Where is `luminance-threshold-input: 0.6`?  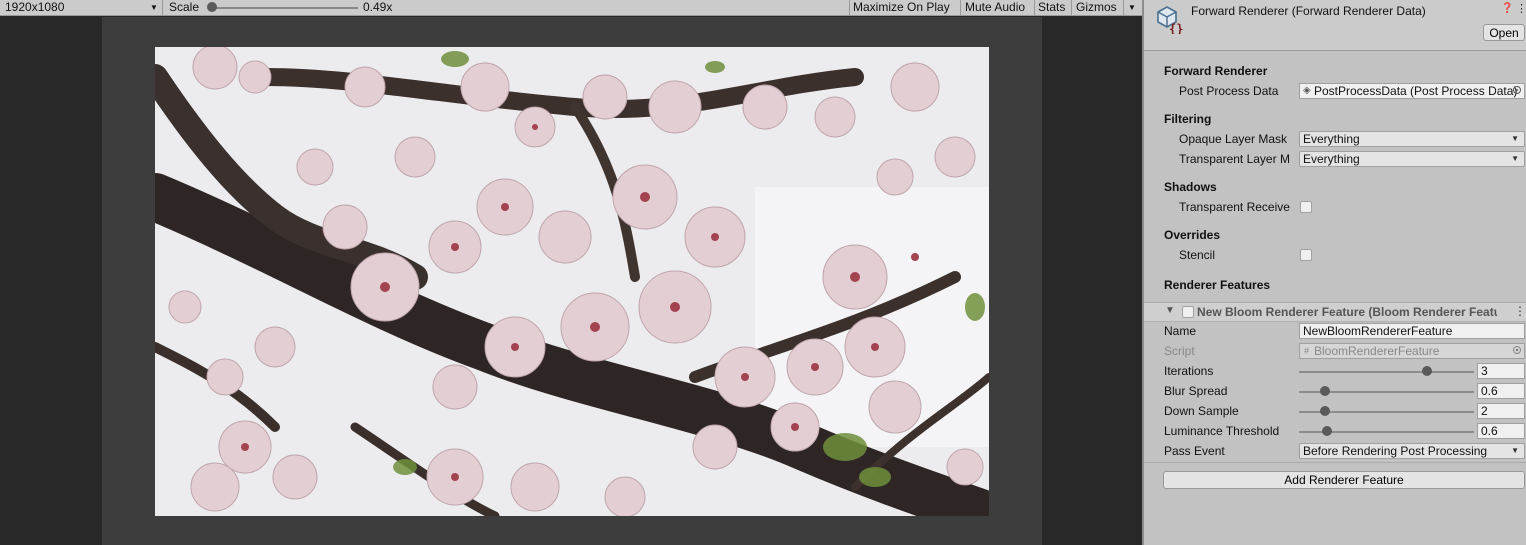
luminance-threshold-input: 0.6 is located at coordinates (1501, 431).